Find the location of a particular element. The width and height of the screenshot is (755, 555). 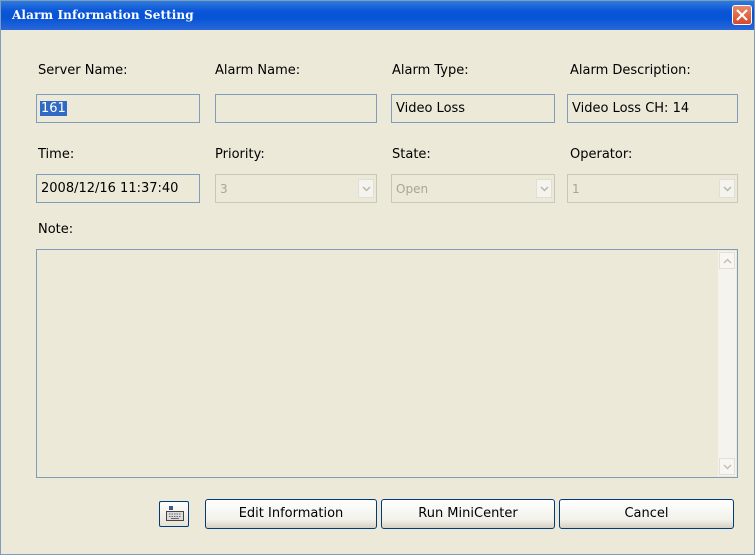

run-minicenter-button: Run MiniCenter is located at coordinates (468, 514).